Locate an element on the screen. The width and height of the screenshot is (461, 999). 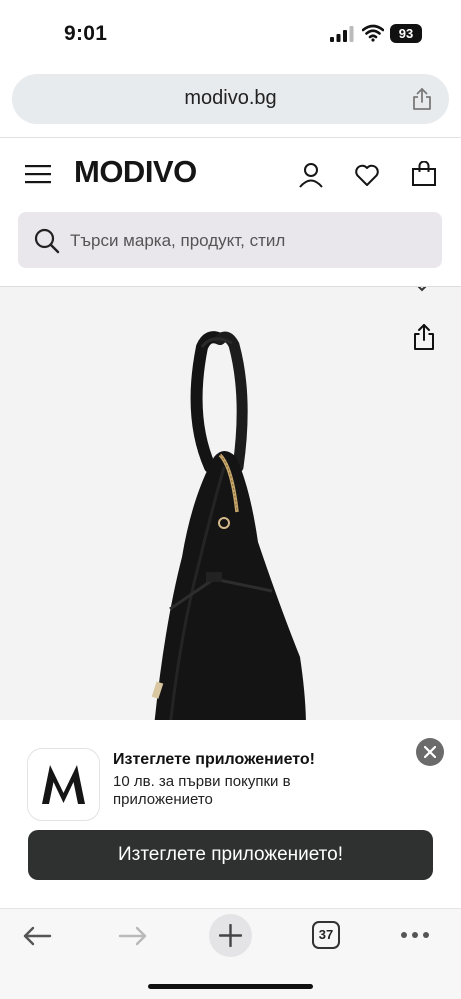
wifi-icon is located at coordinates (373, 33).